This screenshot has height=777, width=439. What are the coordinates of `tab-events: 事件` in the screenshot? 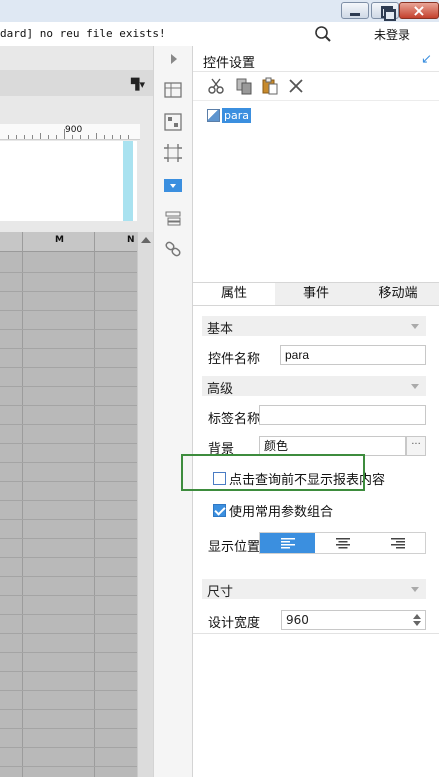 It's located at (316, 294).